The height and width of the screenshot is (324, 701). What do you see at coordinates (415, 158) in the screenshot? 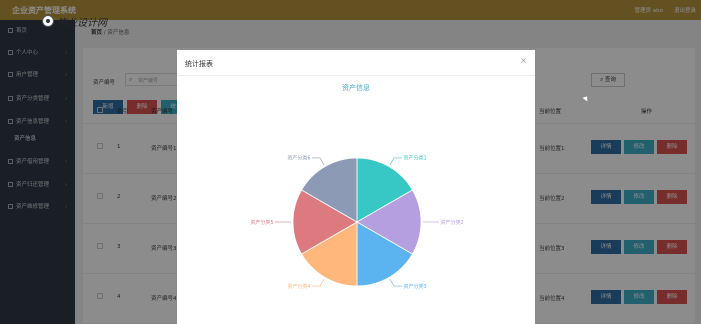
I see `pie-slice-label: 资产分类1` at bounding box center [415, 158].